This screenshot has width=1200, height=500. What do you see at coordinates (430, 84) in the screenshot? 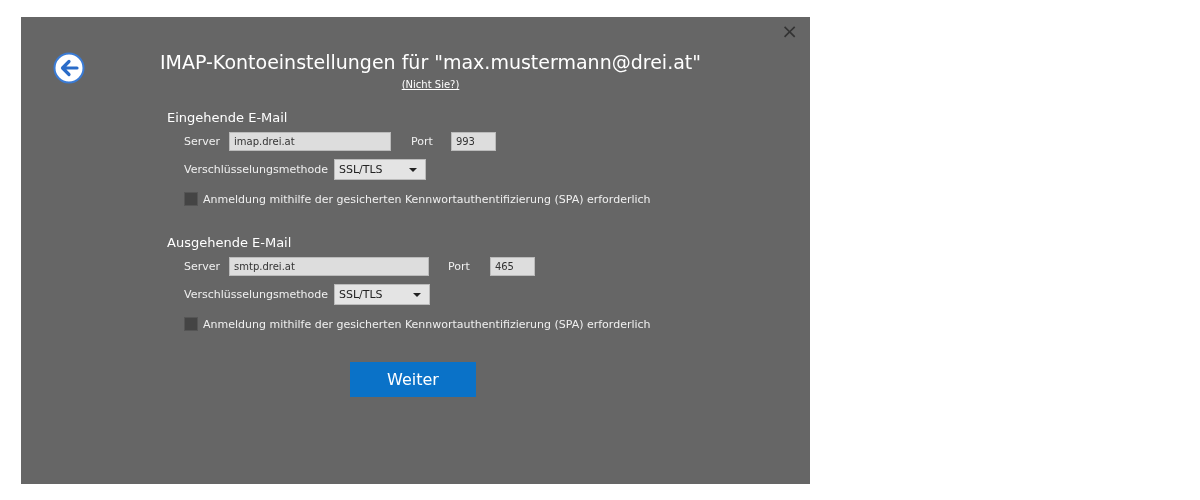
I see `not-you-link: (Nicht Sie?)` at bounding box center [430, 84].